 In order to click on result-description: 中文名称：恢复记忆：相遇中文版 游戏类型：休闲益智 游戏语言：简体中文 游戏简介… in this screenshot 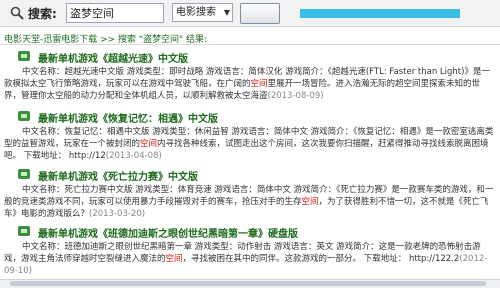, I will do `click(249, 144)`.